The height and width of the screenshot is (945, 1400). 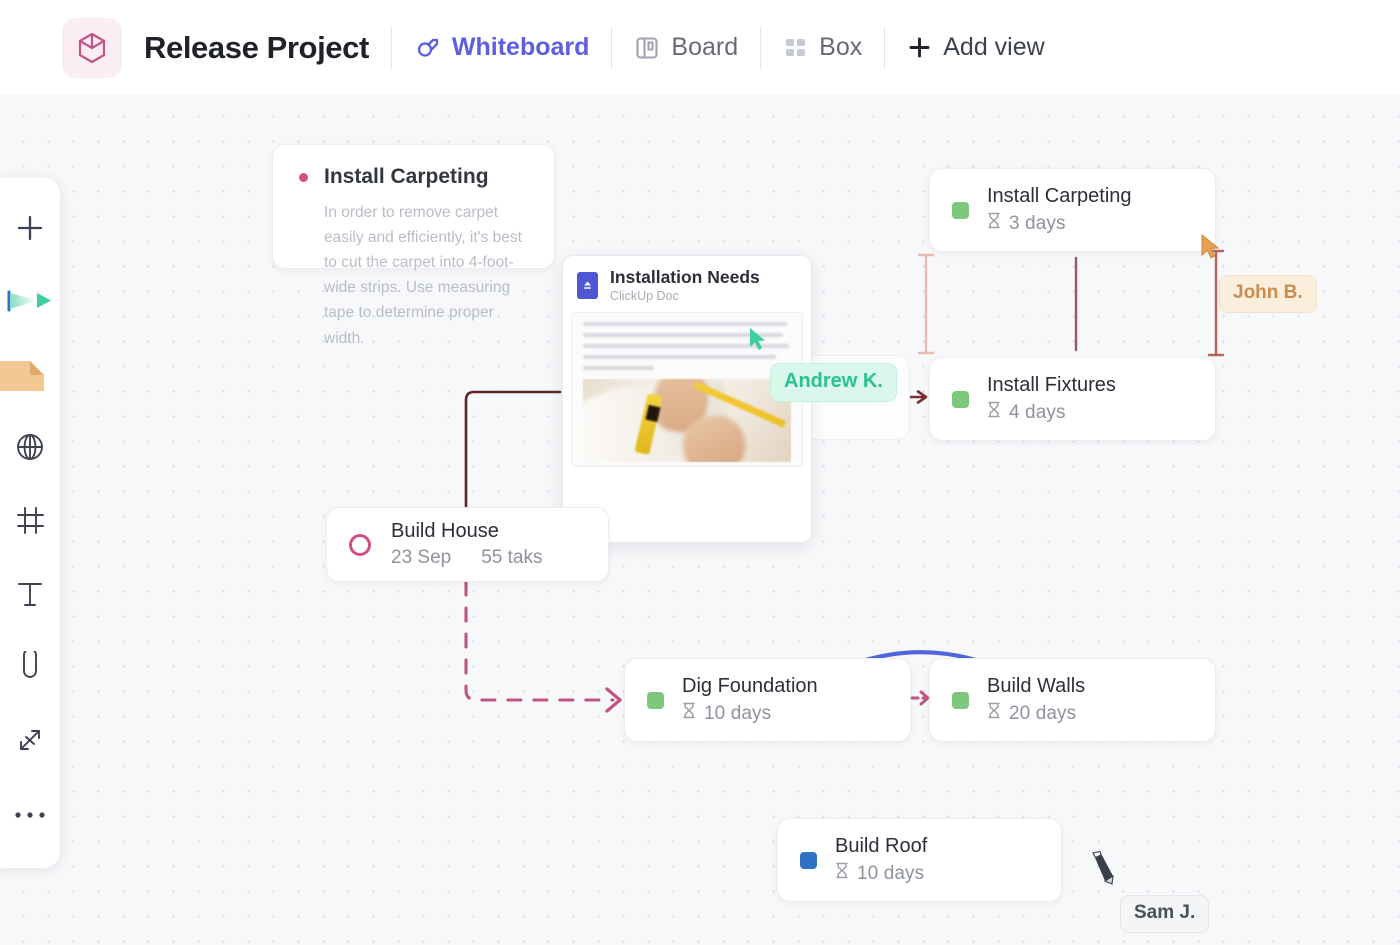 What do you see at coordinates (406, 176) in the screenshot?
I see `sticky-note-title: Install Carpeting` at bounding box center [406, 176].